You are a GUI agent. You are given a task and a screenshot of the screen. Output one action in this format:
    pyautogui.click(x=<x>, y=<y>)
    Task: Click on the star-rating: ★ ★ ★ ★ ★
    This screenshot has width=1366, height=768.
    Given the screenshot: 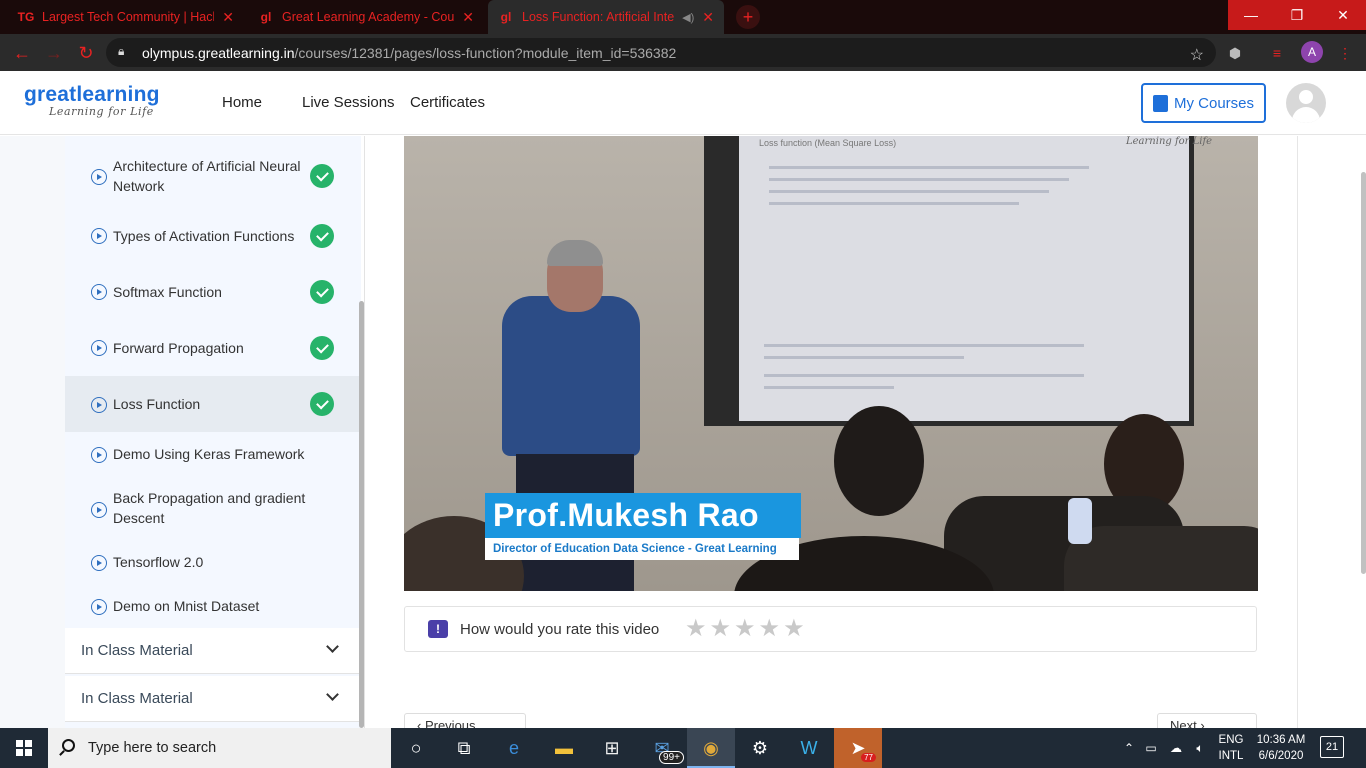 What is the action you would take?
    pyautogui.click(x=745, y=629)
    